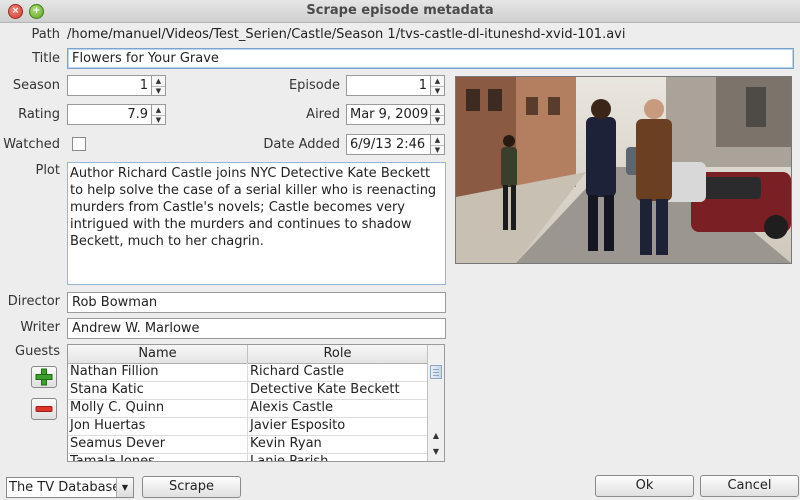 This screenshot has width=800, height=500. What do you see at coordinates (436, 372) in the screenshot?
I see `scrollbar-thumb` at bounding box center [436, 372].